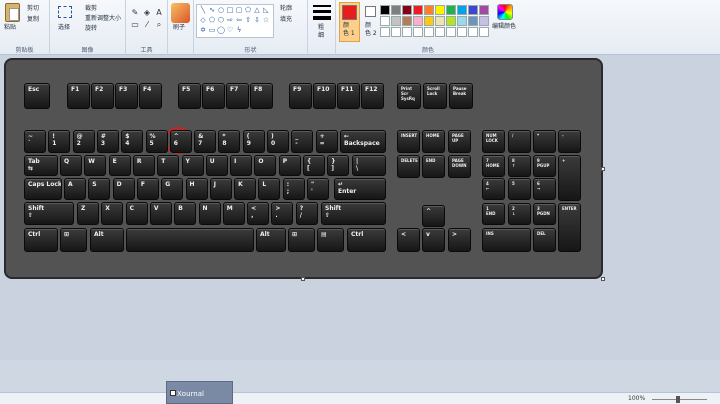 The width and height of the screenshot is (720, 404). What do you see at coordinates (371, 30) in the screenshot?
I see `color2-button: 颜 色 2` at bounding box center [371, 30].